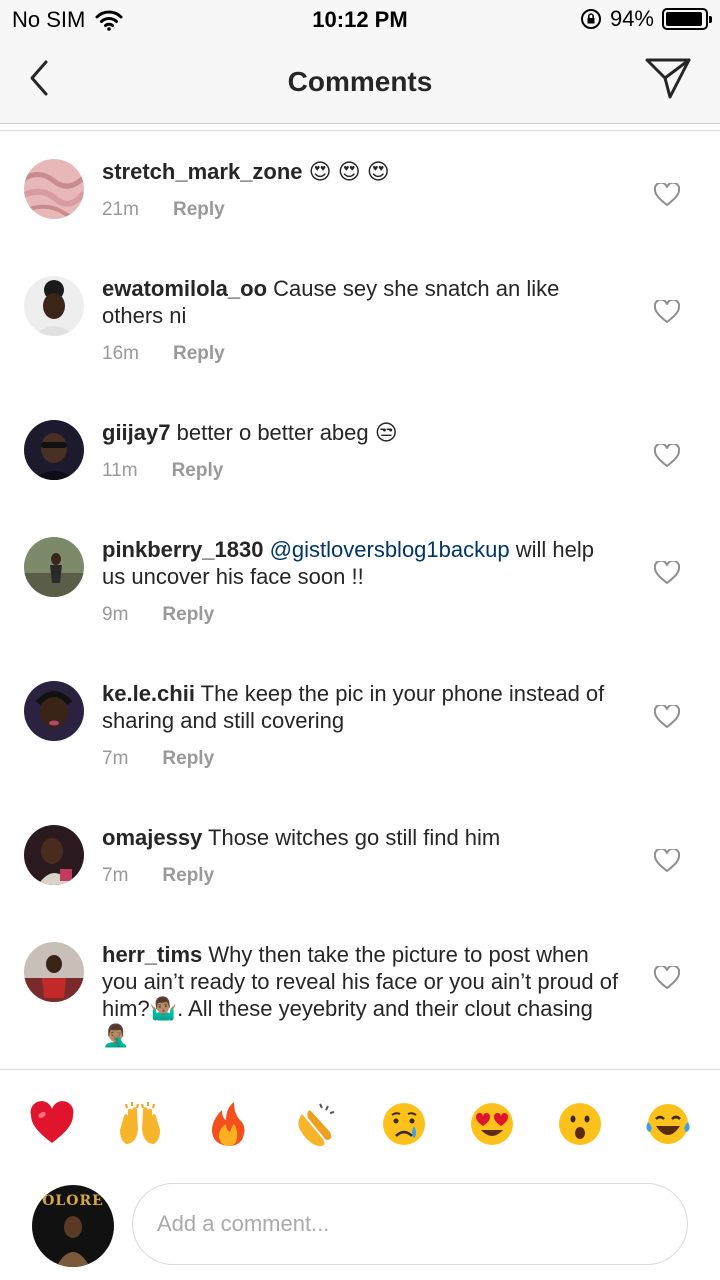 This screenshot has width=720, height=1280. I want to click on status-right: 94%, so click(646, 19).